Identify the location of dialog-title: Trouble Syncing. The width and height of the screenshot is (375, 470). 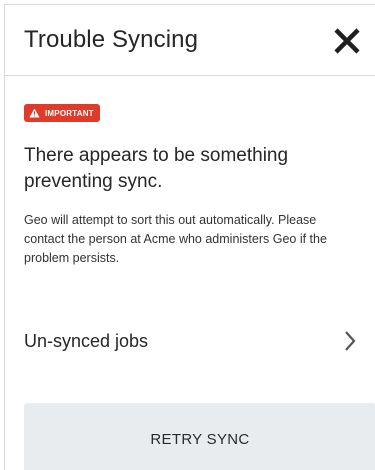
(111, 39).